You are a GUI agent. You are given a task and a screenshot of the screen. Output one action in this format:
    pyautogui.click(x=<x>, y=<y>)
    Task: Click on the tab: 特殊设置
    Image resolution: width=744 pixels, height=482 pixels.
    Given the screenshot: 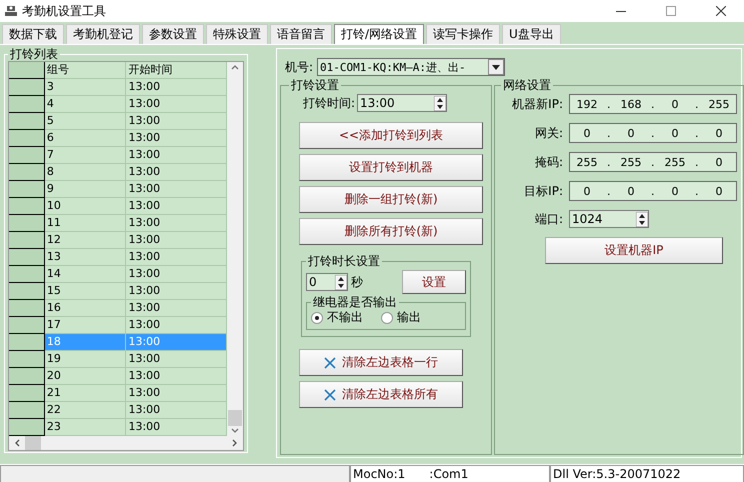 What is the action you would take?
    pyautogui.click(x=237, y=34)
    